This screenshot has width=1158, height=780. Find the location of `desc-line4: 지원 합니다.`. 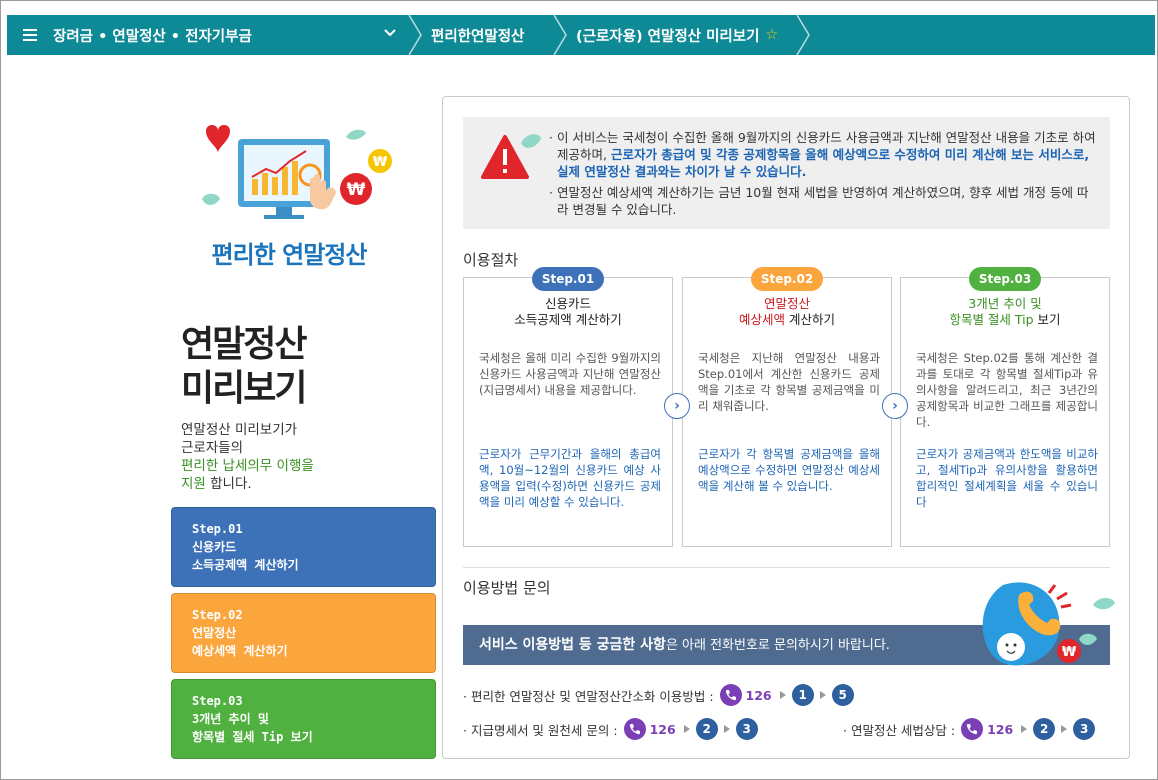

desc-line4: 지원 합니다. is located at coordinates (247, 484).